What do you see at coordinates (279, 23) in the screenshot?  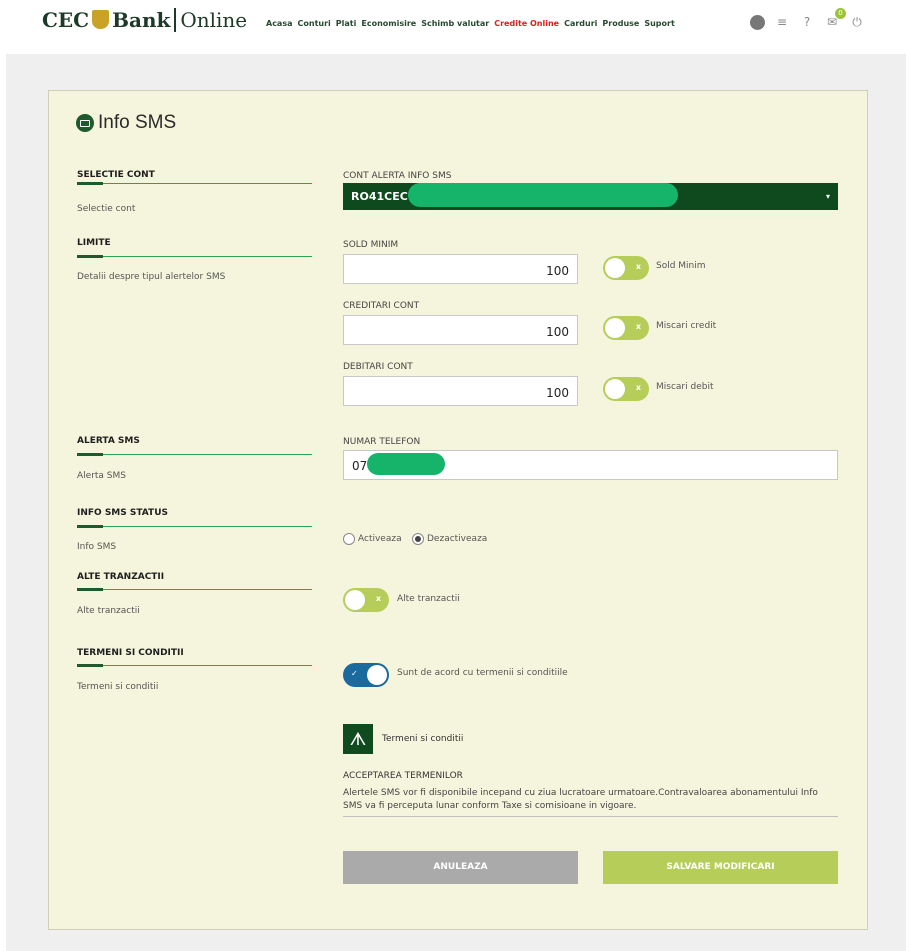 I see `nav-item-acasa: Acasa` at bounding box center [279, 23].